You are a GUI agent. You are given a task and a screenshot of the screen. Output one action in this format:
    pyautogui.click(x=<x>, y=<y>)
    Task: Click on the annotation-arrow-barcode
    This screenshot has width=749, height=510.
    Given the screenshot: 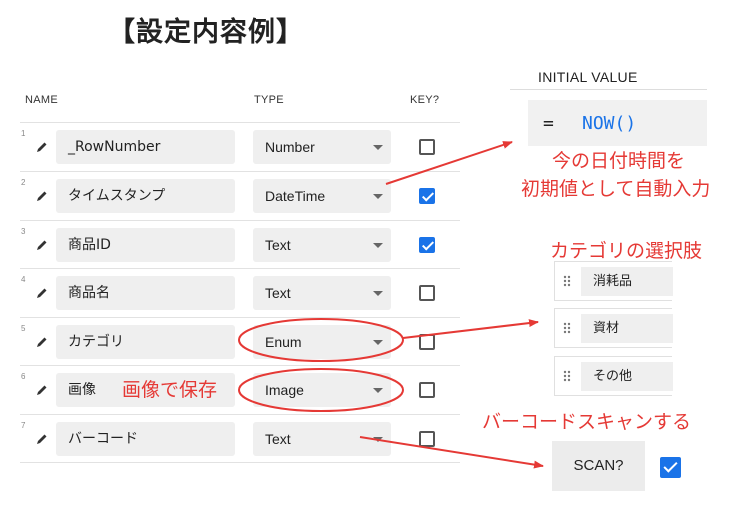 What is the action you would take?
    pyautogui.click(x=451, y=452)
    